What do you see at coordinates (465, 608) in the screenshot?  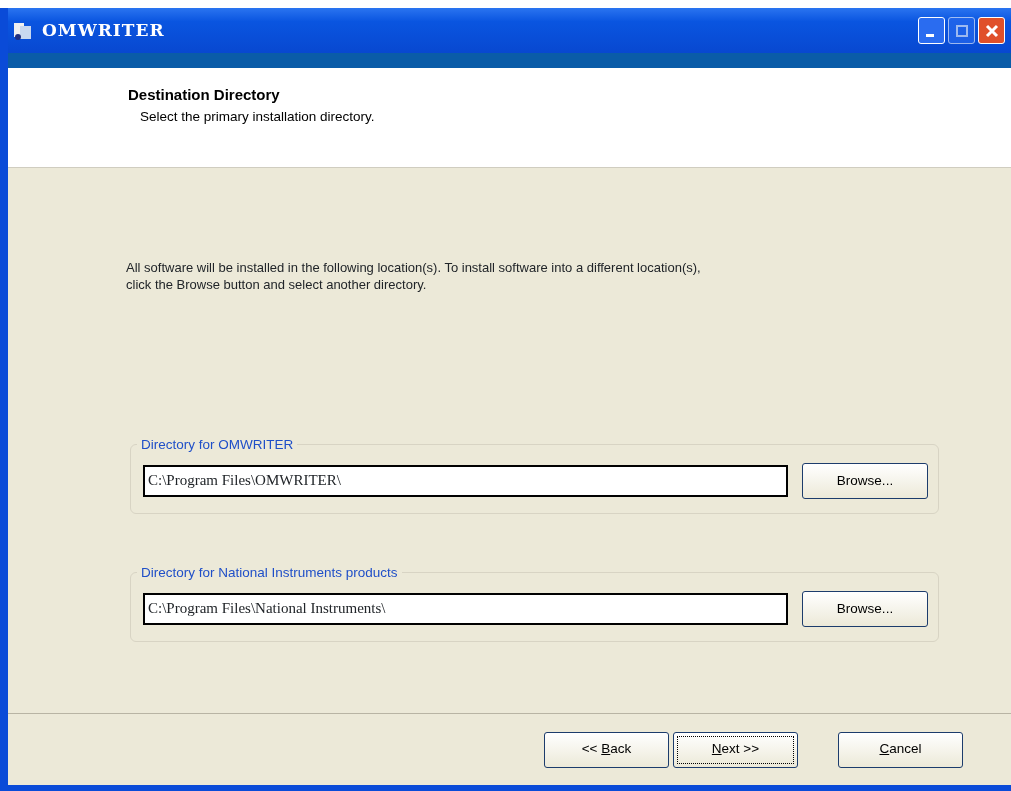 I see `path-field: C:\Program Files\National Instruments\` at bounding box center [465, 608].